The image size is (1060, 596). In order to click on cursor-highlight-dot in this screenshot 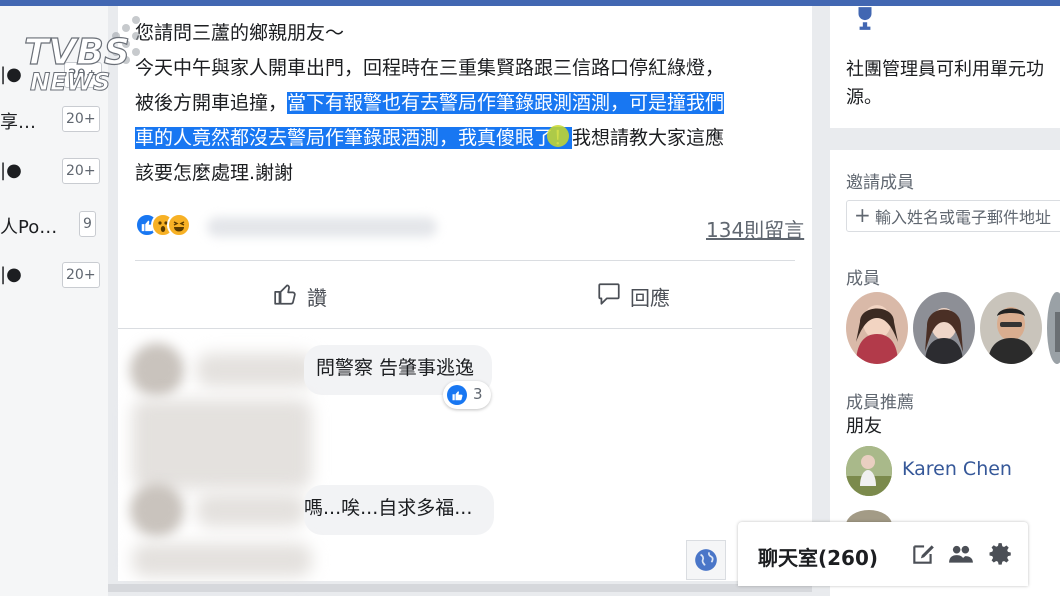, I will do `click(558, 135)`.